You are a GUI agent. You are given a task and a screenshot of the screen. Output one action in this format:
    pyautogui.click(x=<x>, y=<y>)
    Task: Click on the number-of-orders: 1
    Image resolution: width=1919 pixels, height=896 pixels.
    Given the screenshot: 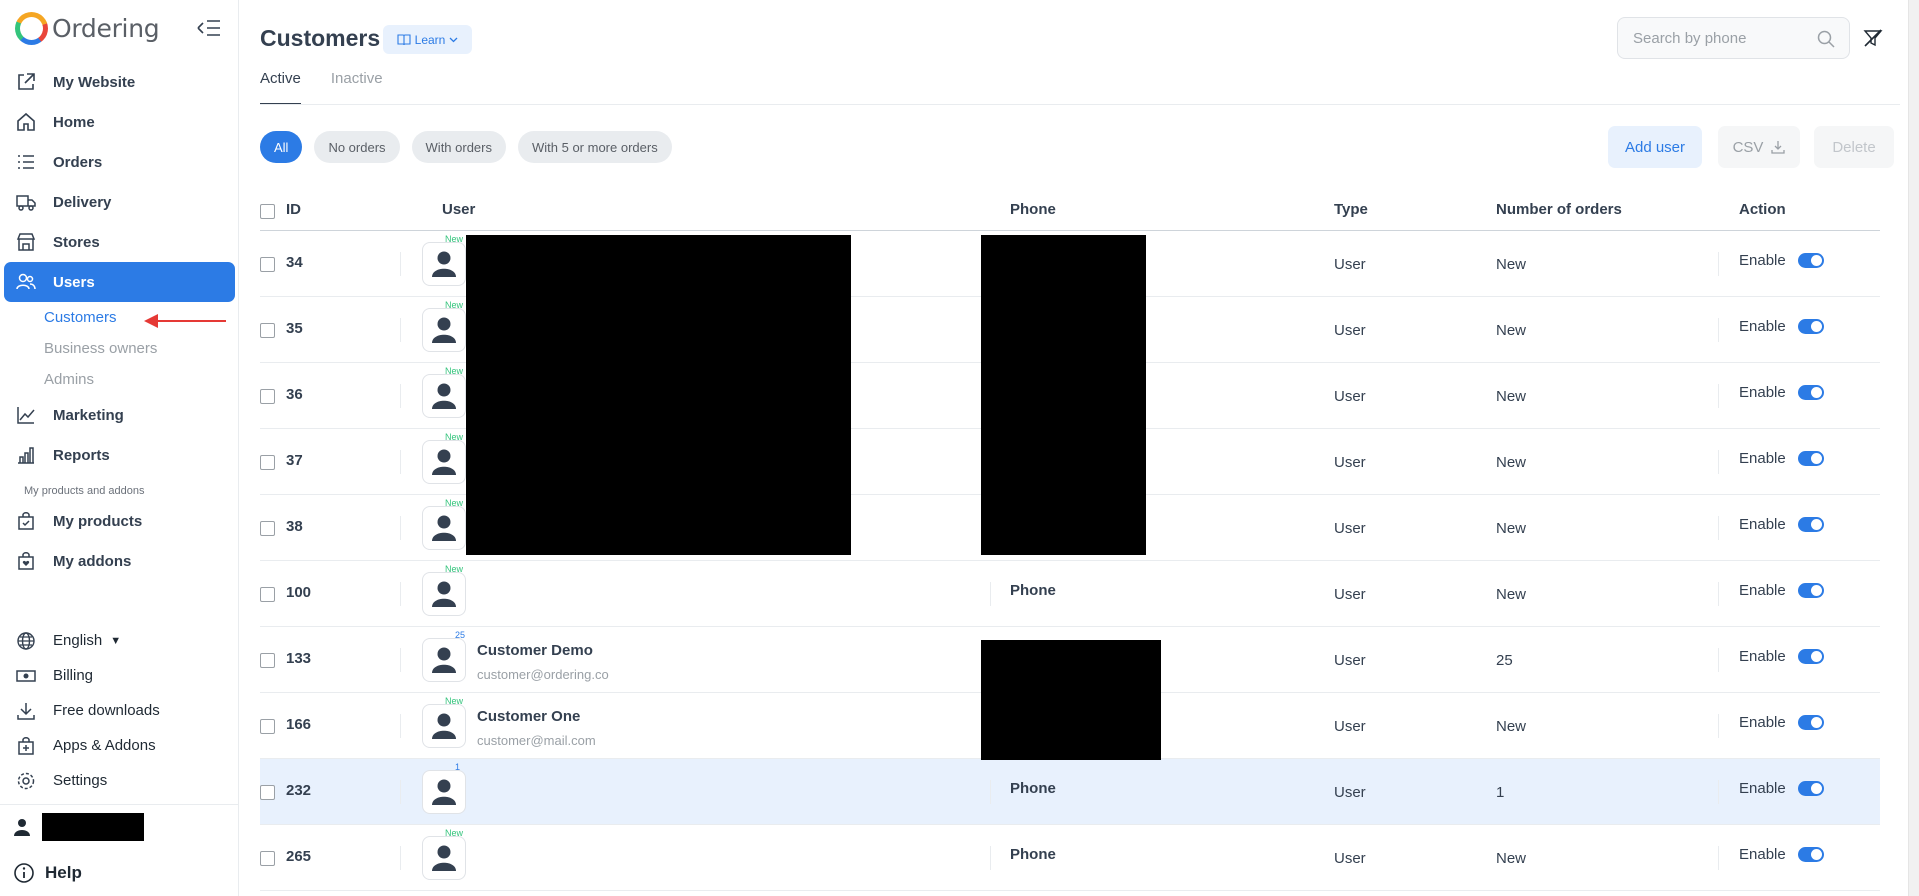 What is the action you would take?
    pyautogui.click(x=1500, y=792)
    